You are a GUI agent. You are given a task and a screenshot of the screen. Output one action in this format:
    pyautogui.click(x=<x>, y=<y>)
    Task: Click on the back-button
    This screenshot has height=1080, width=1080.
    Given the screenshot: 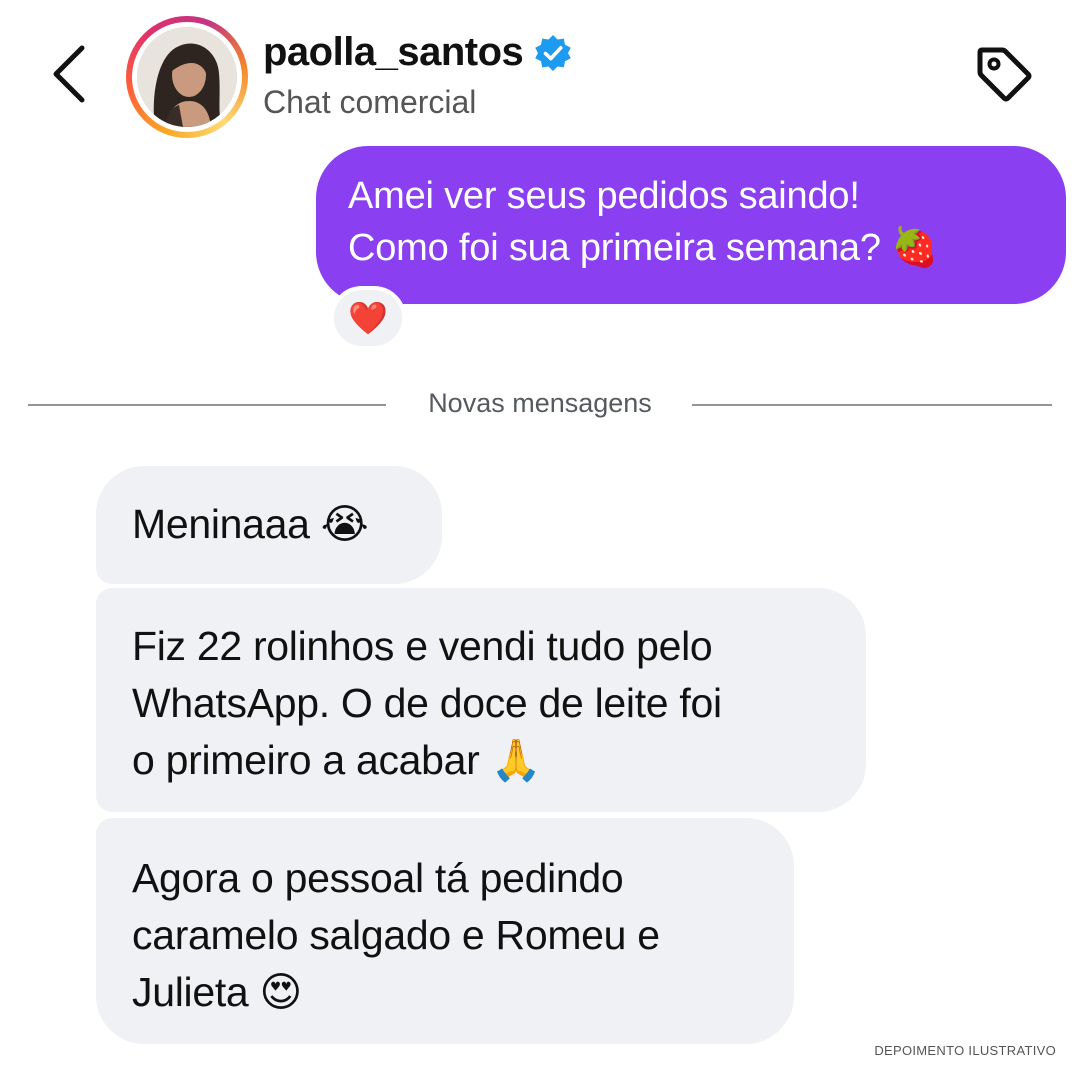 What is the action you would take?
    pyautogui.click(x=70, y=74)
    